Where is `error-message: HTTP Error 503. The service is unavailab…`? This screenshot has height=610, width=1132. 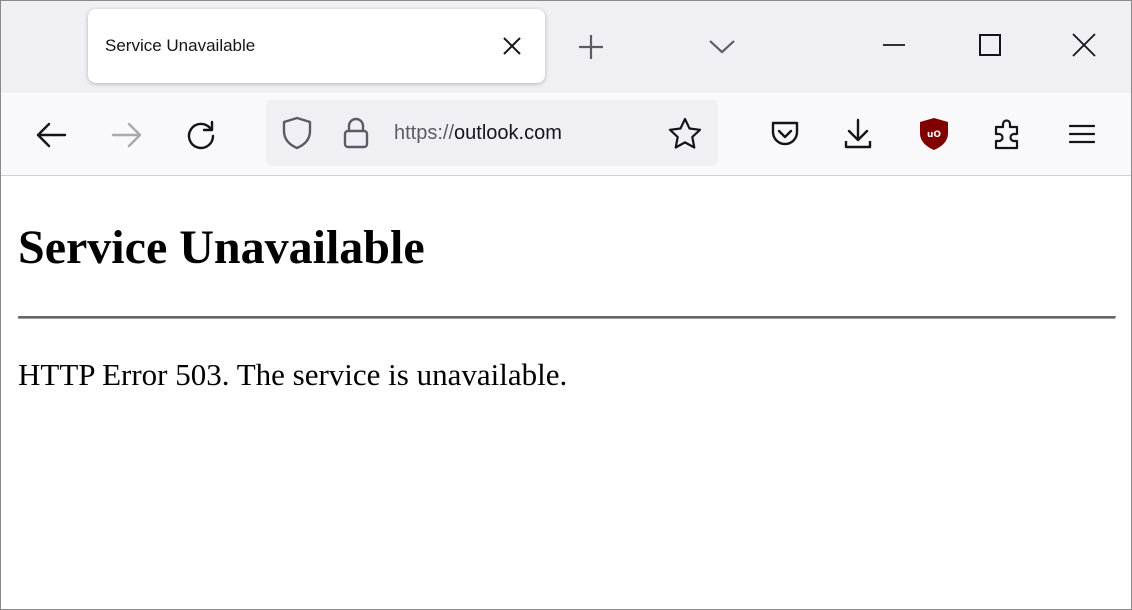 error-message: HTTP Error 503. The service is unavailab… is located at coordinates (293, 374).